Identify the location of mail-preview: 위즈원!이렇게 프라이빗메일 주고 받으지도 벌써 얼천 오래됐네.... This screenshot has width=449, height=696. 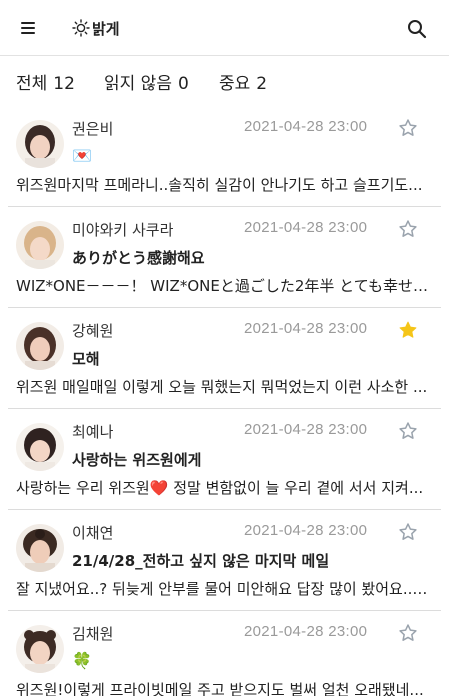
(220, 688).